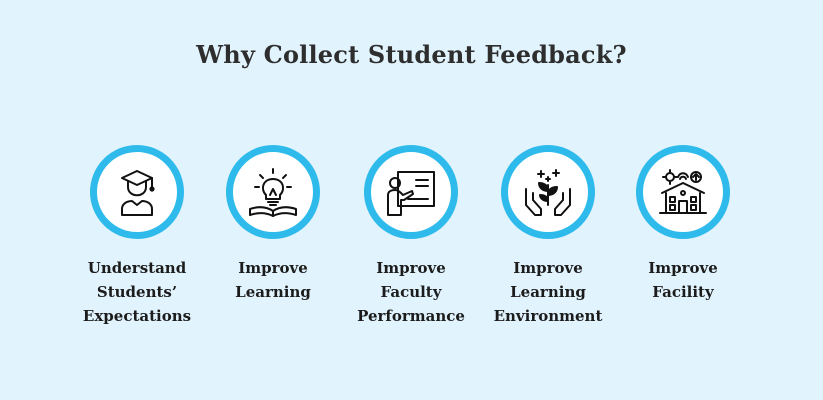  I want to click on reason-label: Improve Facility, so click(683, 280).